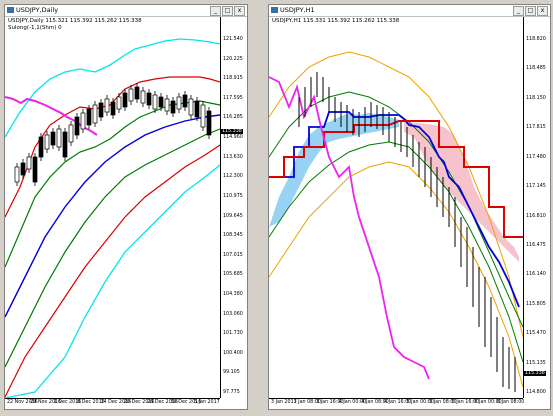 Image resolution: width=553 pixels, height=416 pixels. I want to click on price-axis-label: 116.285, so click(233, 118).